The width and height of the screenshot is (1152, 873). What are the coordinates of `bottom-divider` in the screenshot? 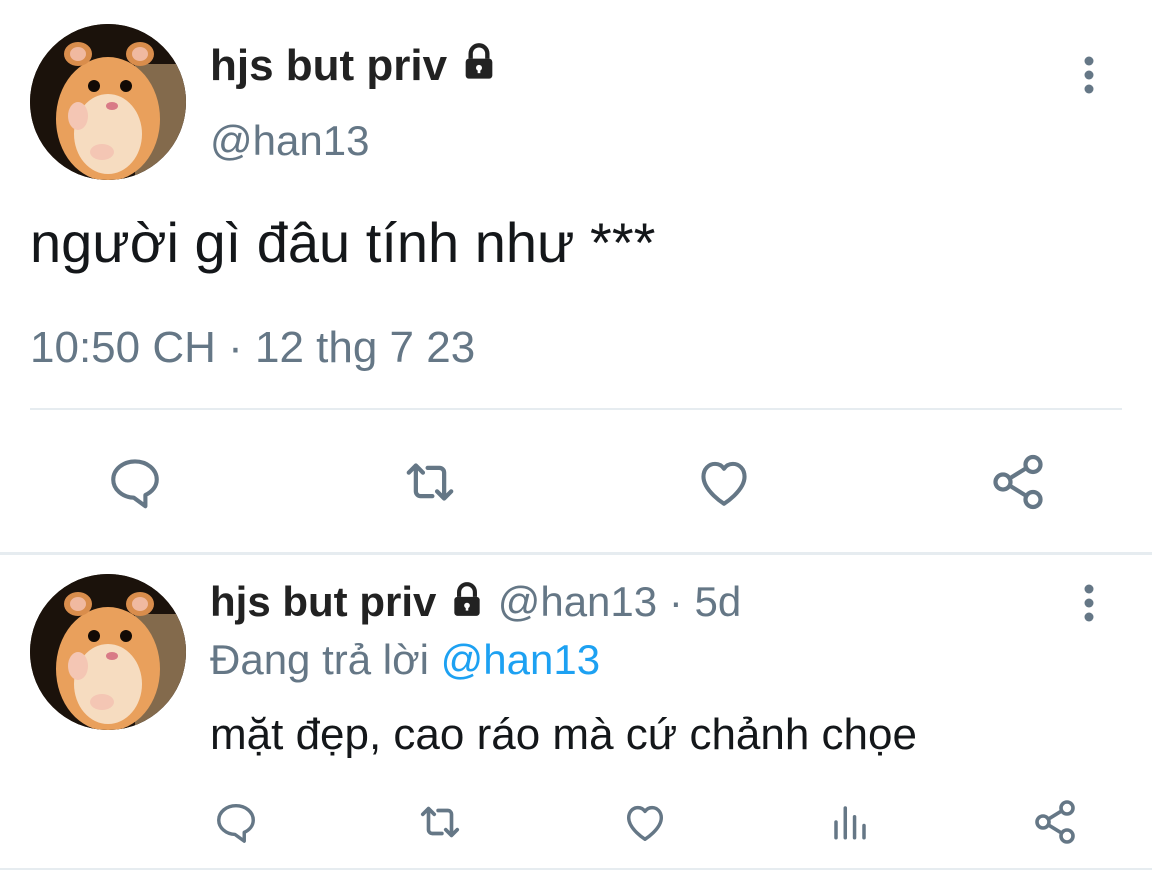 It's located at (576, 869).